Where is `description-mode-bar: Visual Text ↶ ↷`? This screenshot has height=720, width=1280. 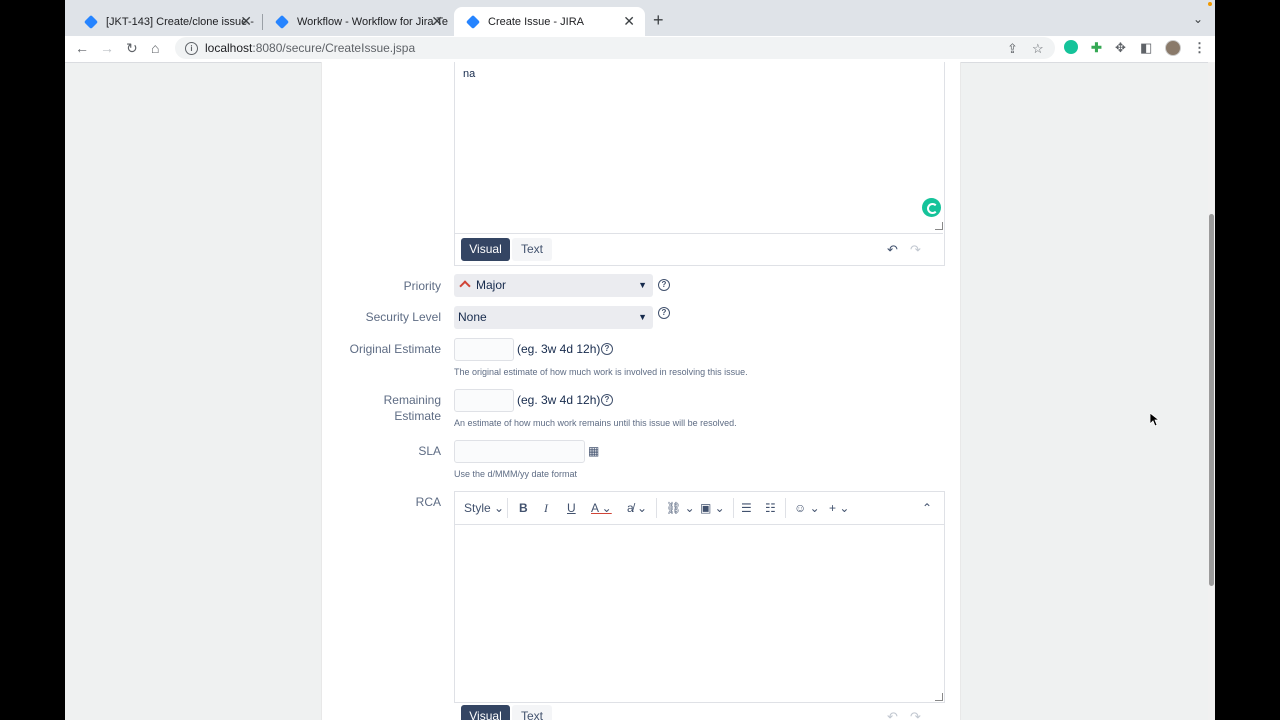 description-mode-bar: Visual Text ↶ ↷ is located at coordinates (698, 249).